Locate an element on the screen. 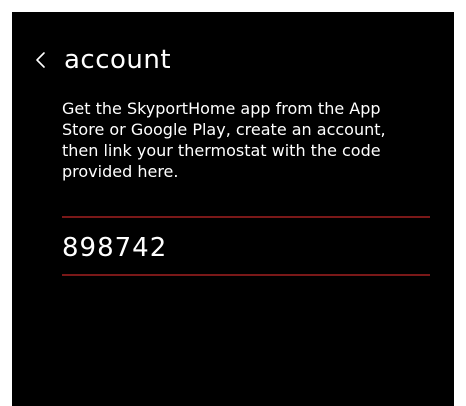 The height and width of the screenshot is (406, 466). divider-top is located at coordinates (246, 217).